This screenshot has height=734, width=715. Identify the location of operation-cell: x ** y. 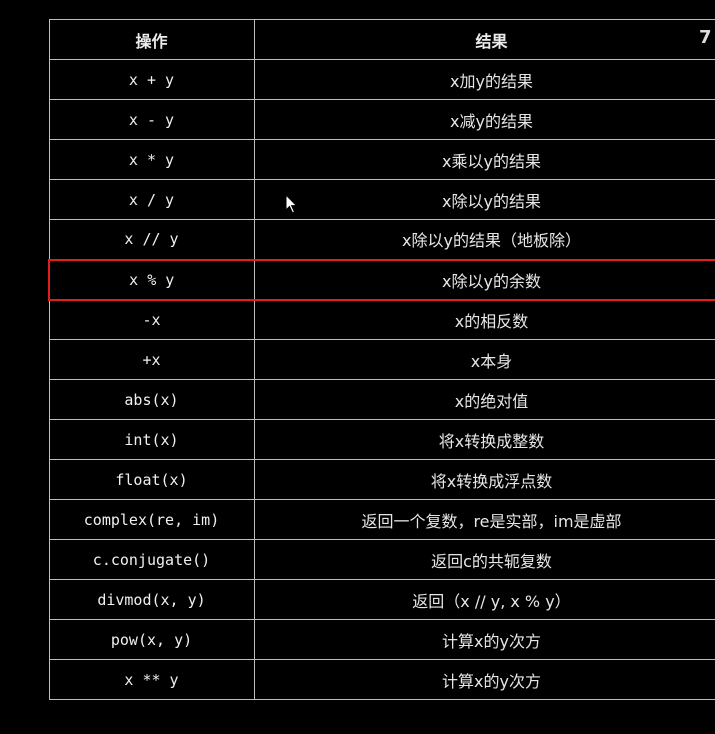
(151, 679).